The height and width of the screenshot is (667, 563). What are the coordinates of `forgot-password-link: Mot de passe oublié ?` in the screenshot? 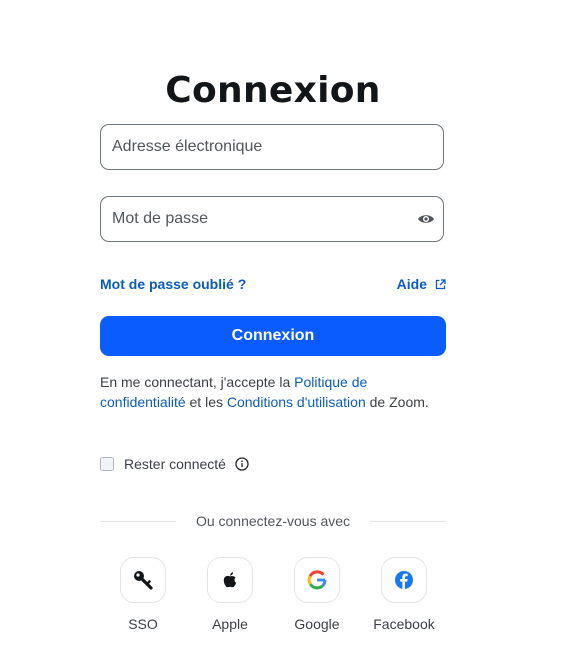 It's located at (173, 284).